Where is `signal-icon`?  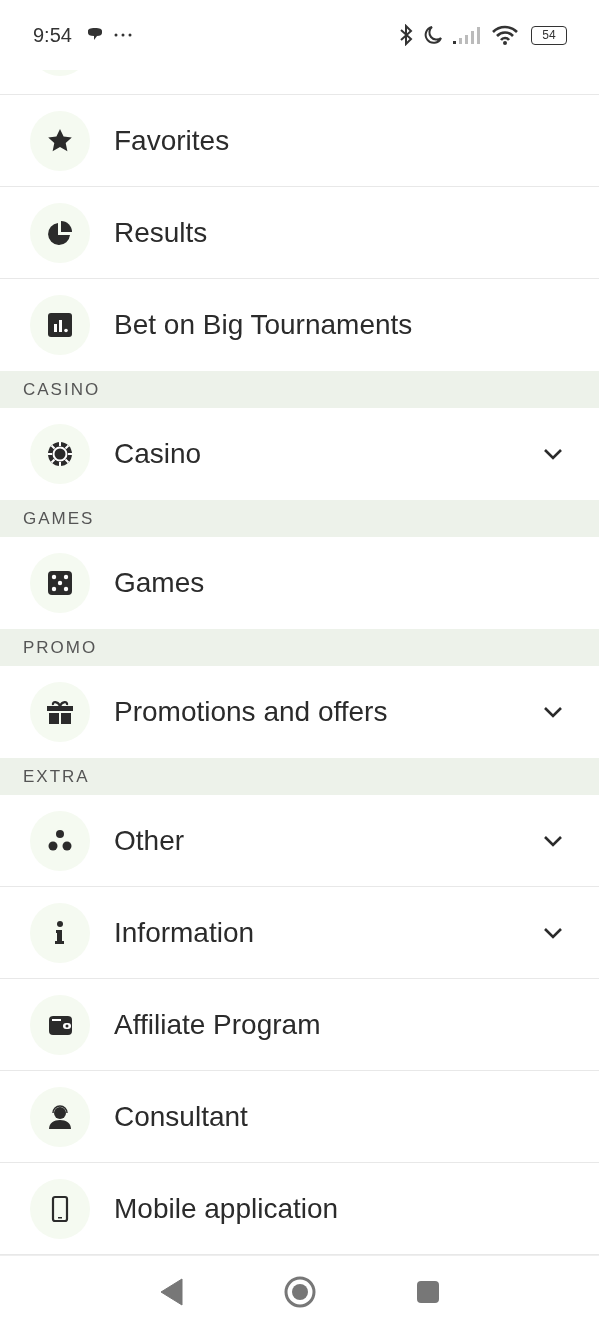
signal-icon is located at coordinates (467, 35).